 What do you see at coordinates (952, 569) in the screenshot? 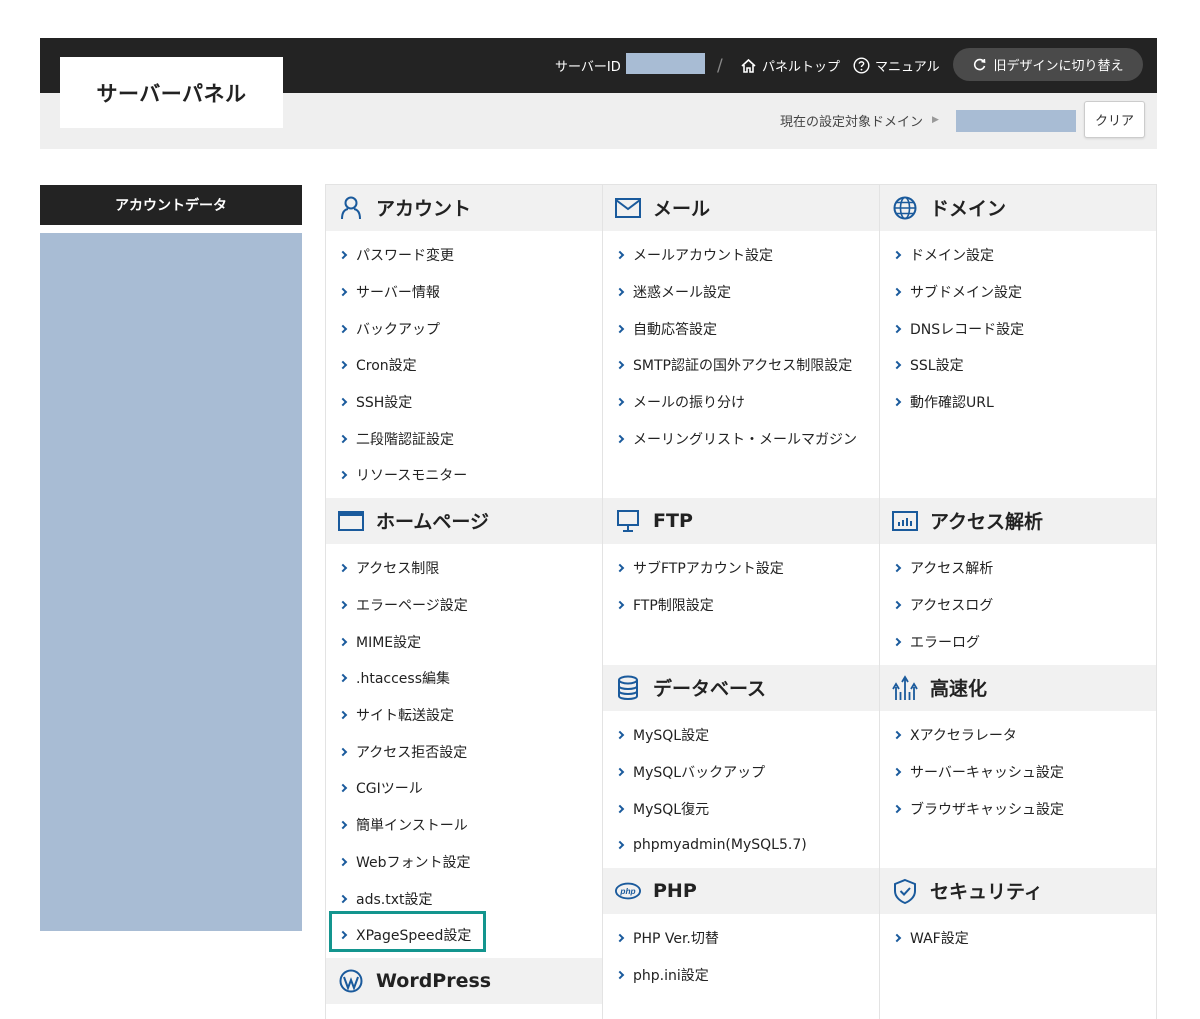
I see `menu-item-label: アクセス解析` at bounding box center [952, 569].